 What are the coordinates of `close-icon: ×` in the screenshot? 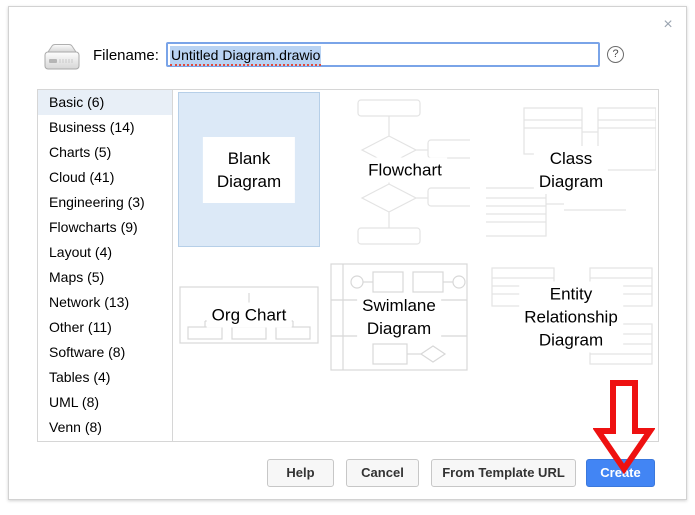 It's located at (668, 25).